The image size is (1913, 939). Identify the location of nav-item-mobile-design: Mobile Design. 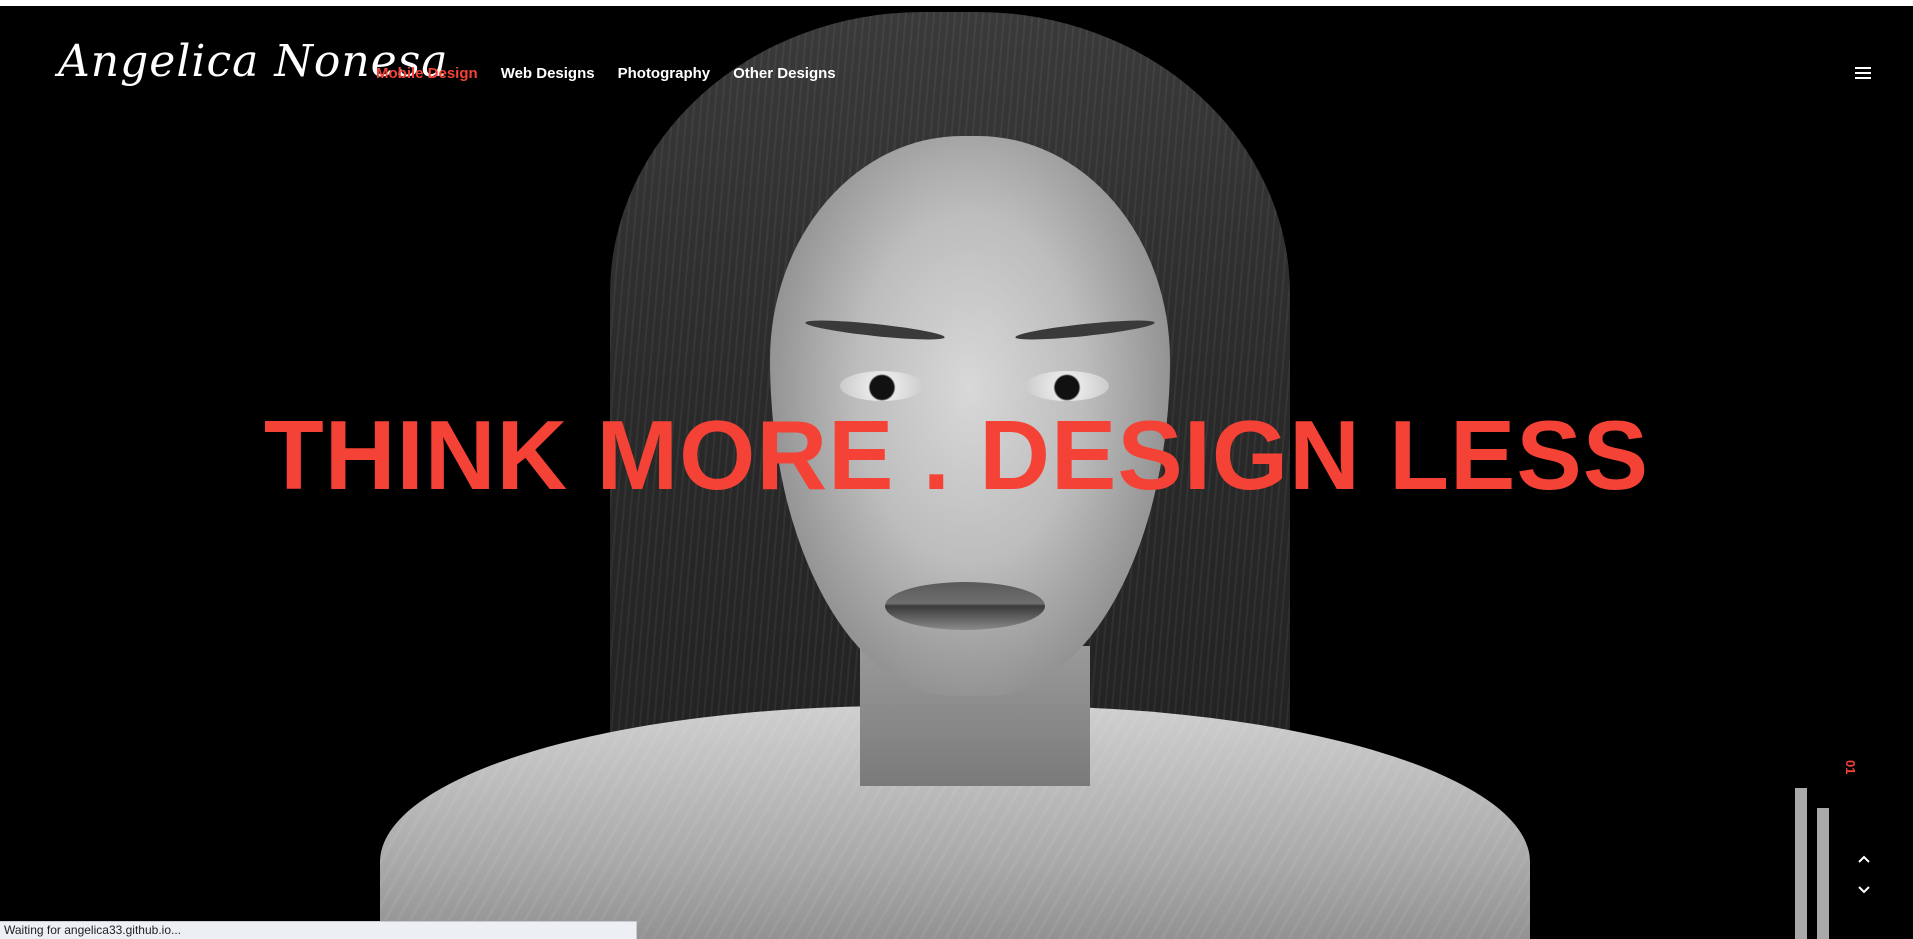
(427, 73).